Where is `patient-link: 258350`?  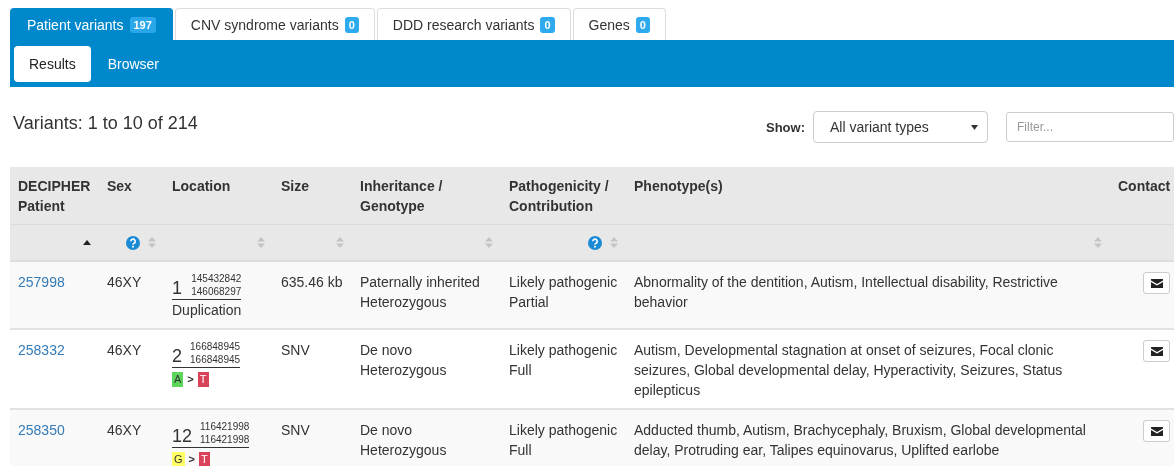
patient-link: 258350 is located at coordinates (41, 430).